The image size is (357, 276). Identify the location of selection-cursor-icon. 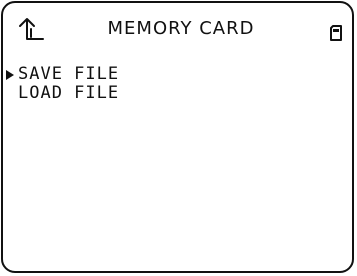
(10, 75).